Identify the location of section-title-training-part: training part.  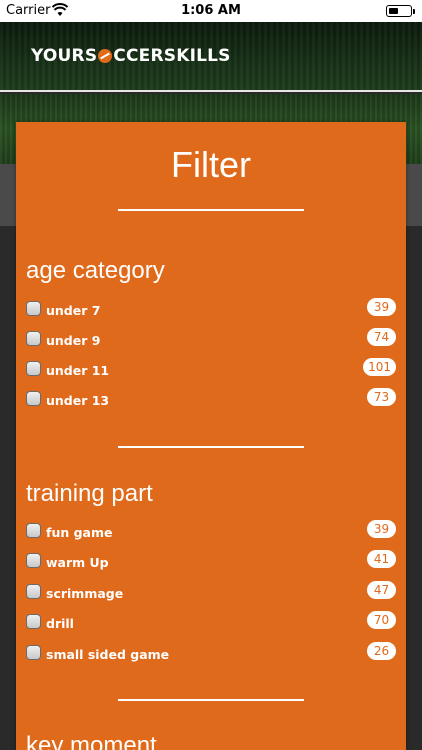
(89, 493).